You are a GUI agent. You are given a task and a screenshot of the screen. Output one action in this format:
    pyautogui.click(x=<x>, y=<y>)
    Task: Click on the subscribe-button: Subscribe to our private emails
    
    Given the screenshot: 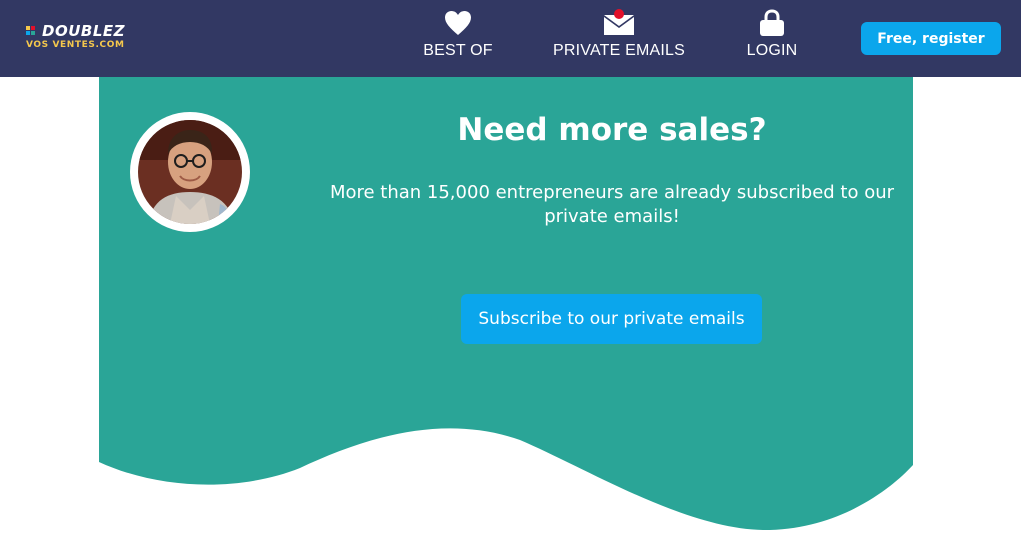 What is the action you would take?
    pyautogui.click(x=611, y=319)
    